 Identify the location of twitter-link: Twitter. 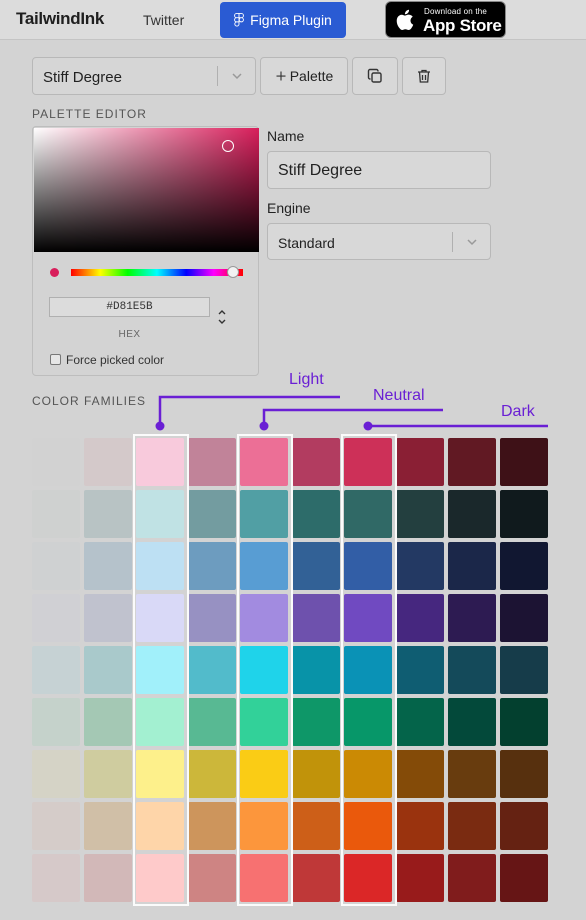
(163, 20).